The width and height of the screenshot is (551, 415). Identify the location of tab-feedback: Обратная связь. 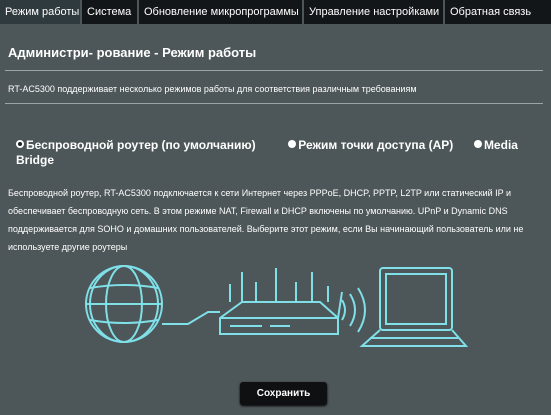
(498, 12).